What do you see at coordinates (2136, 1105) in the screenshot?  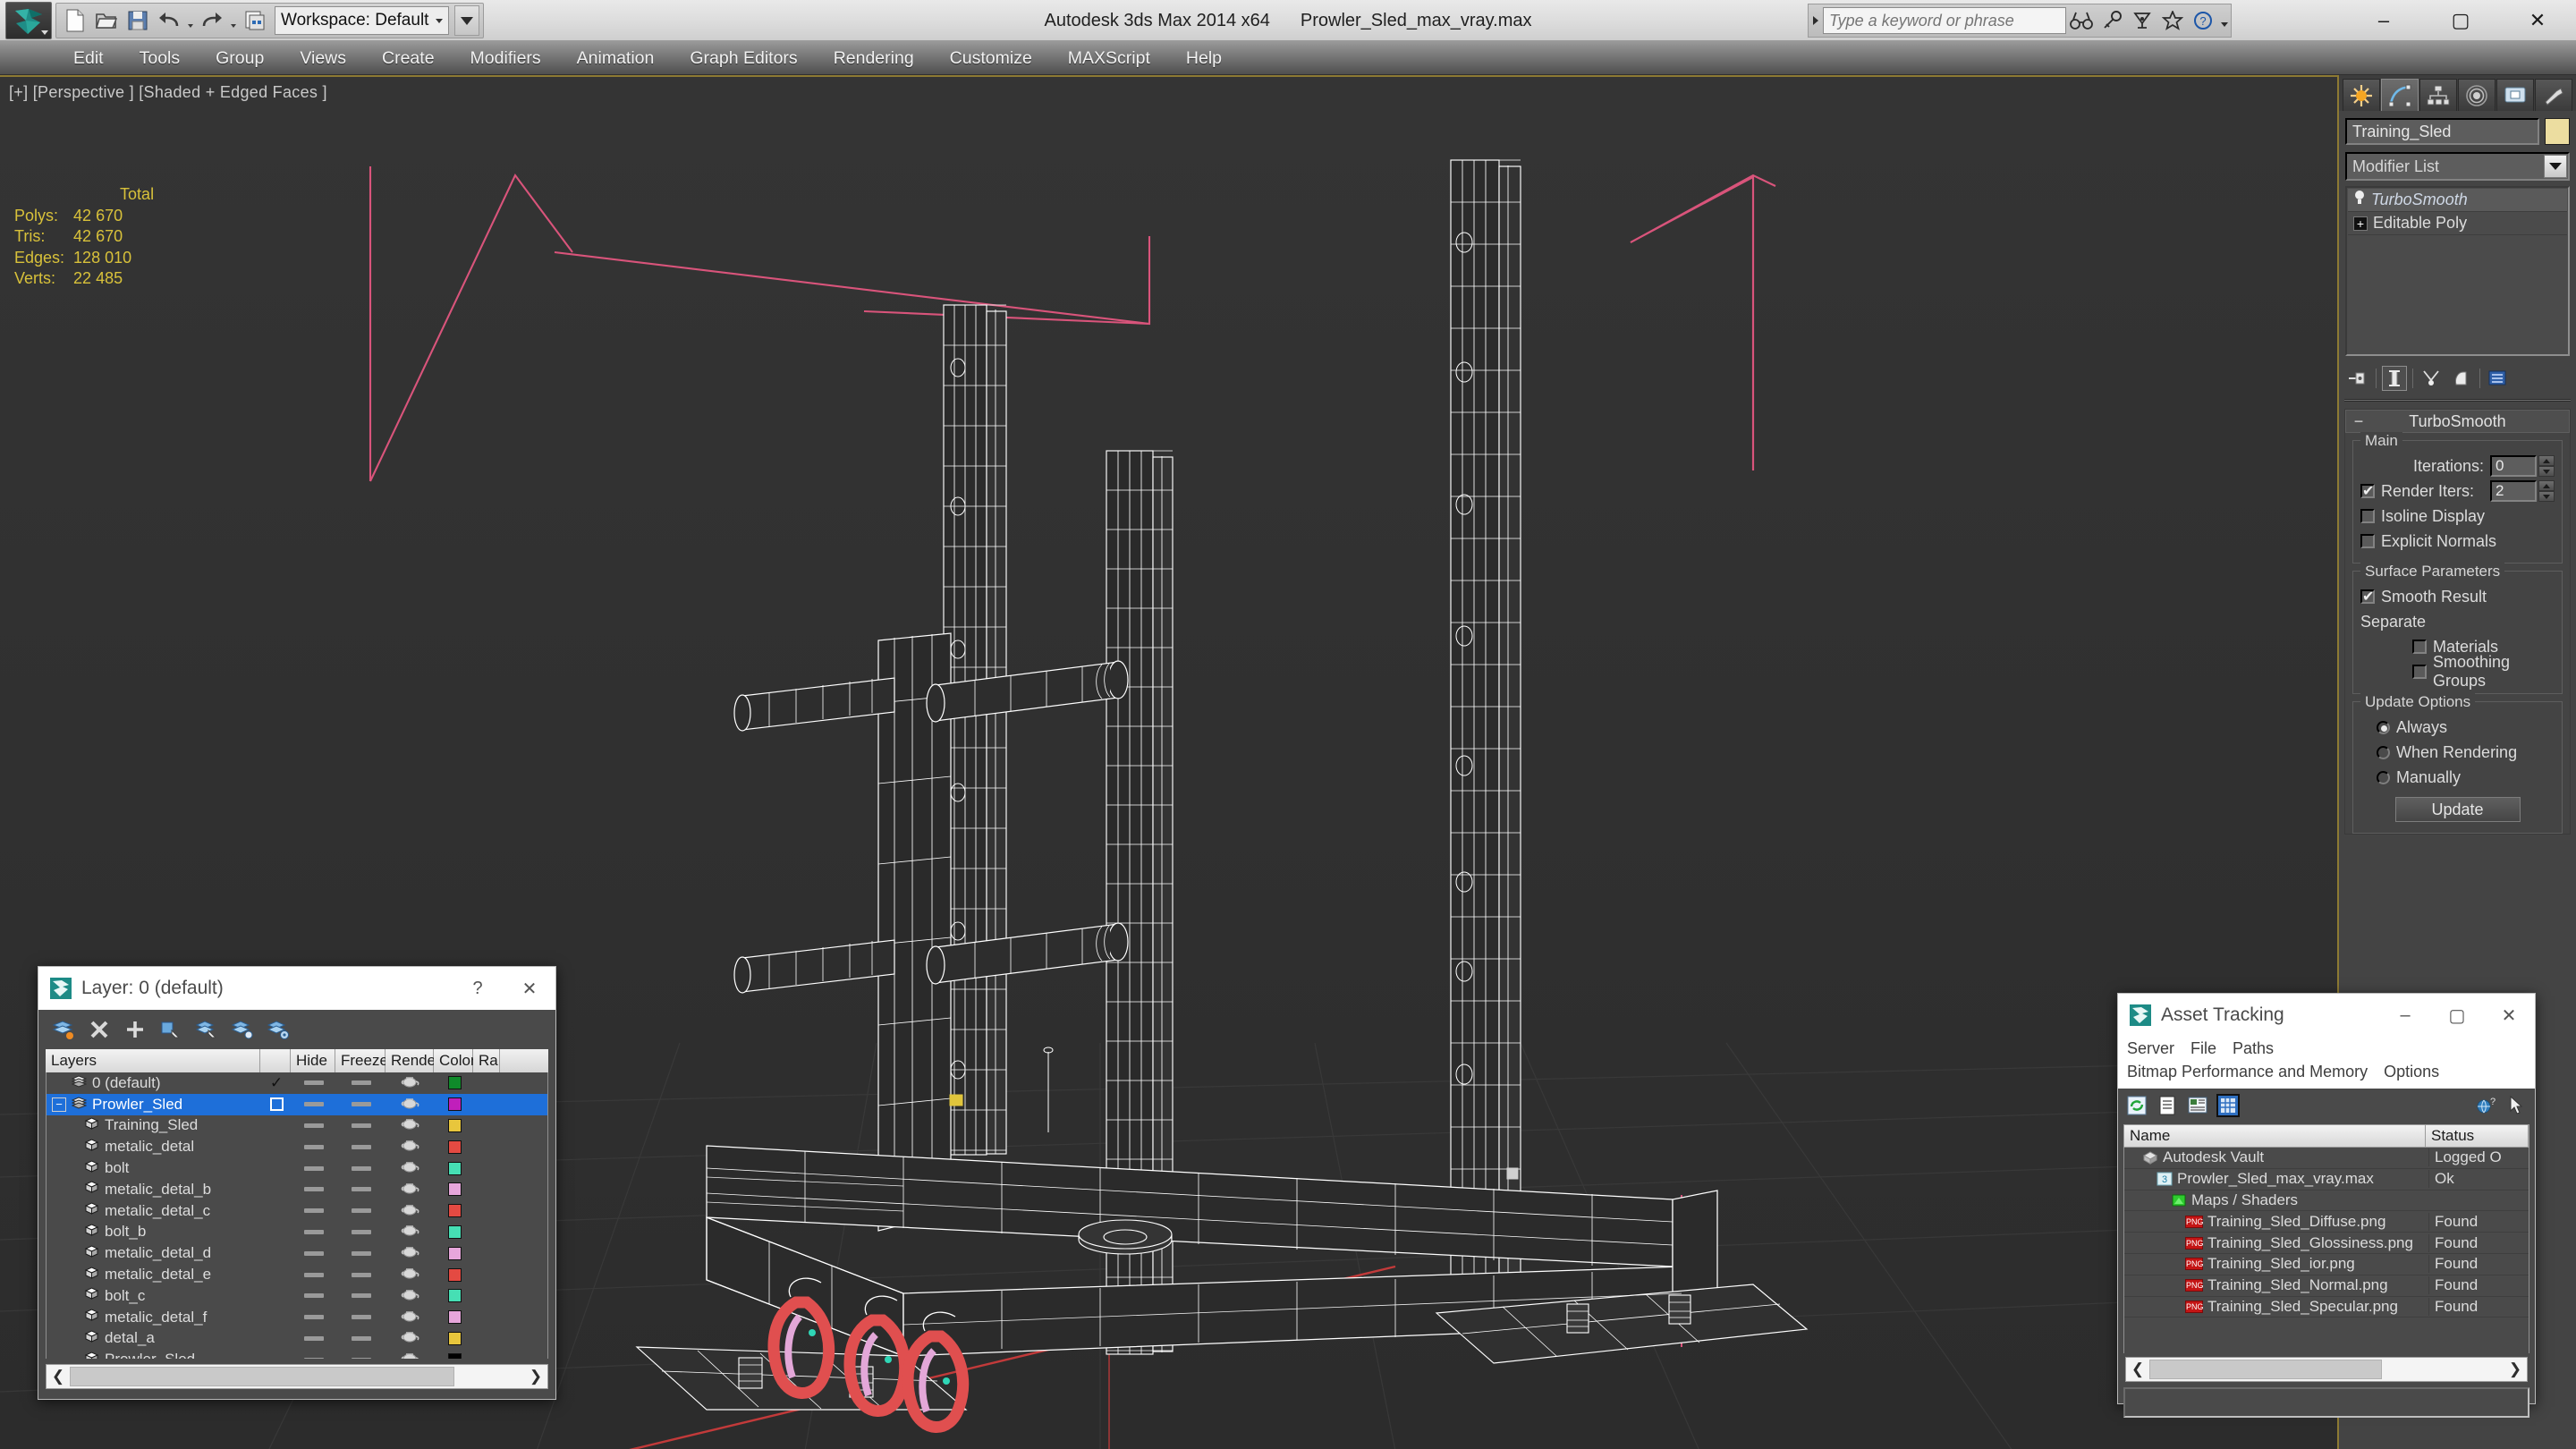 I see `refresh-icon` at bounding box center [2136, 1105].